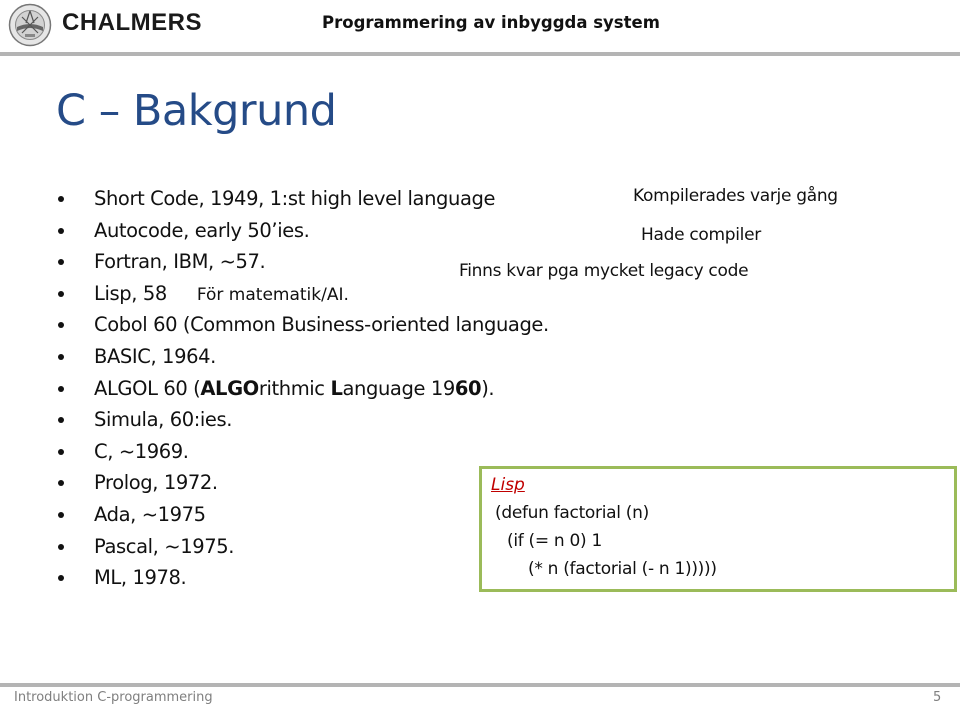 The image size is (960, 709). Describe the element at coordinates (554, 541) in the screenshot. I see `code-line: (if (= n 0) 1` at that location.